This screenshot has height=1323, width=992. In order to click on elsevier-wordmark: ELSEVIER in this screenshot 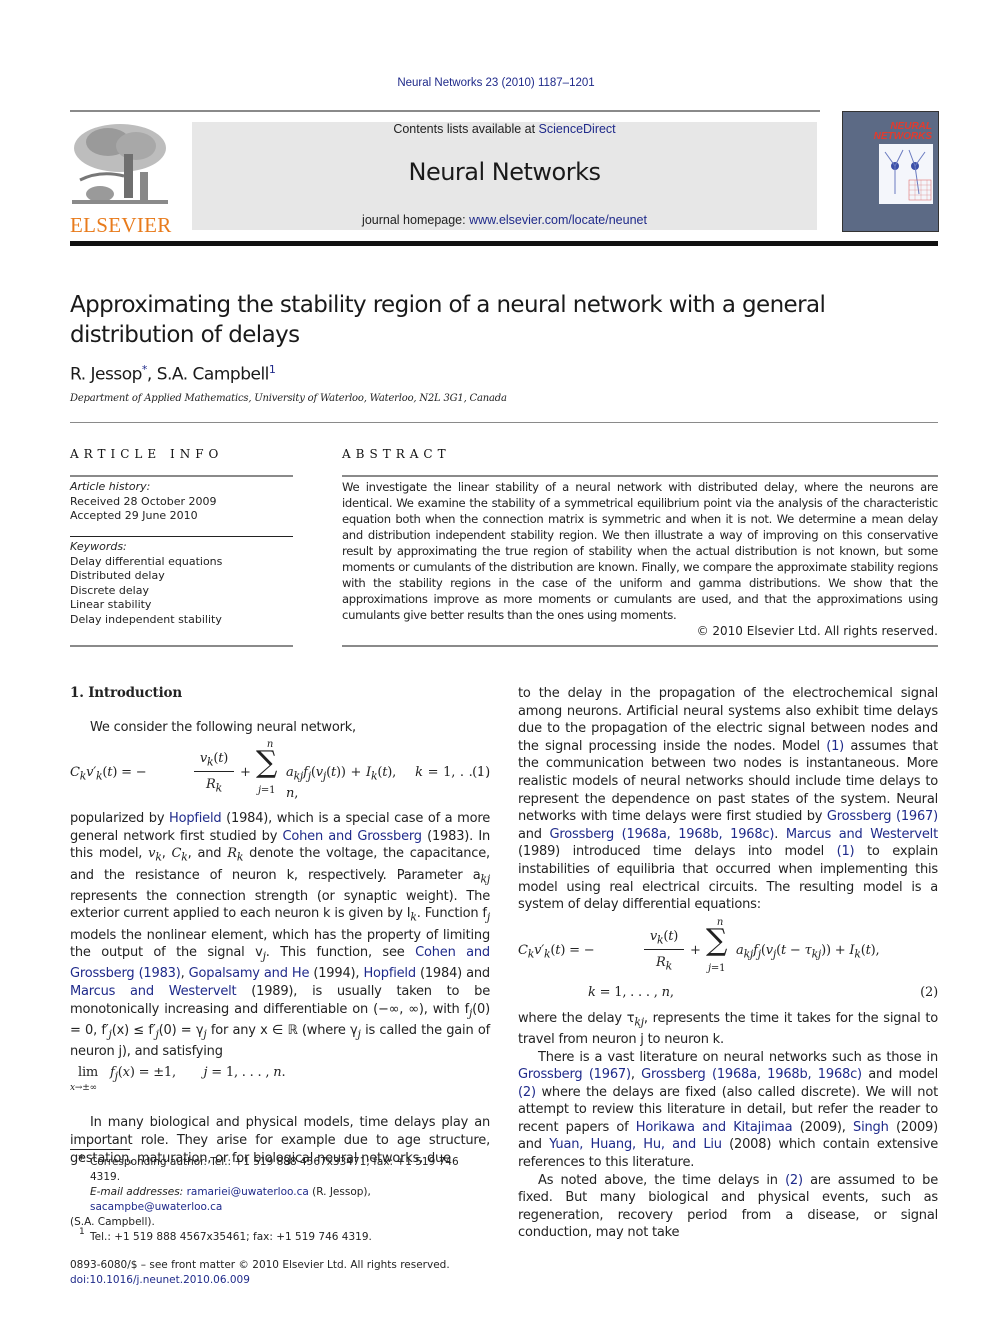, I will do `click(121, 225)`.